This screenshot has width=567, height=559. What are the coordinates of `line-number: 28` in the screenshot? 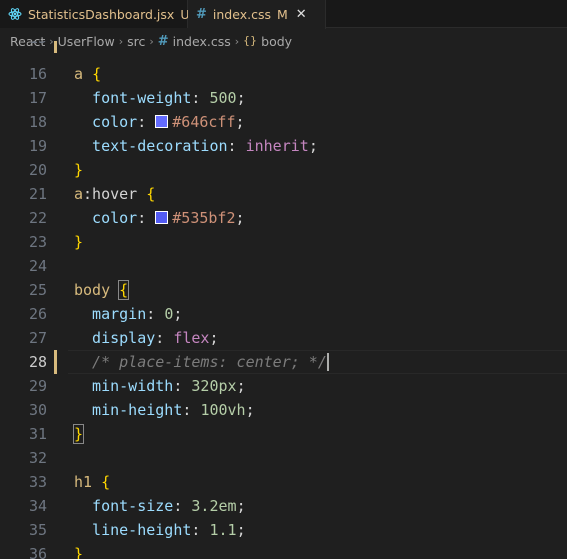 It's located at (37, 362).